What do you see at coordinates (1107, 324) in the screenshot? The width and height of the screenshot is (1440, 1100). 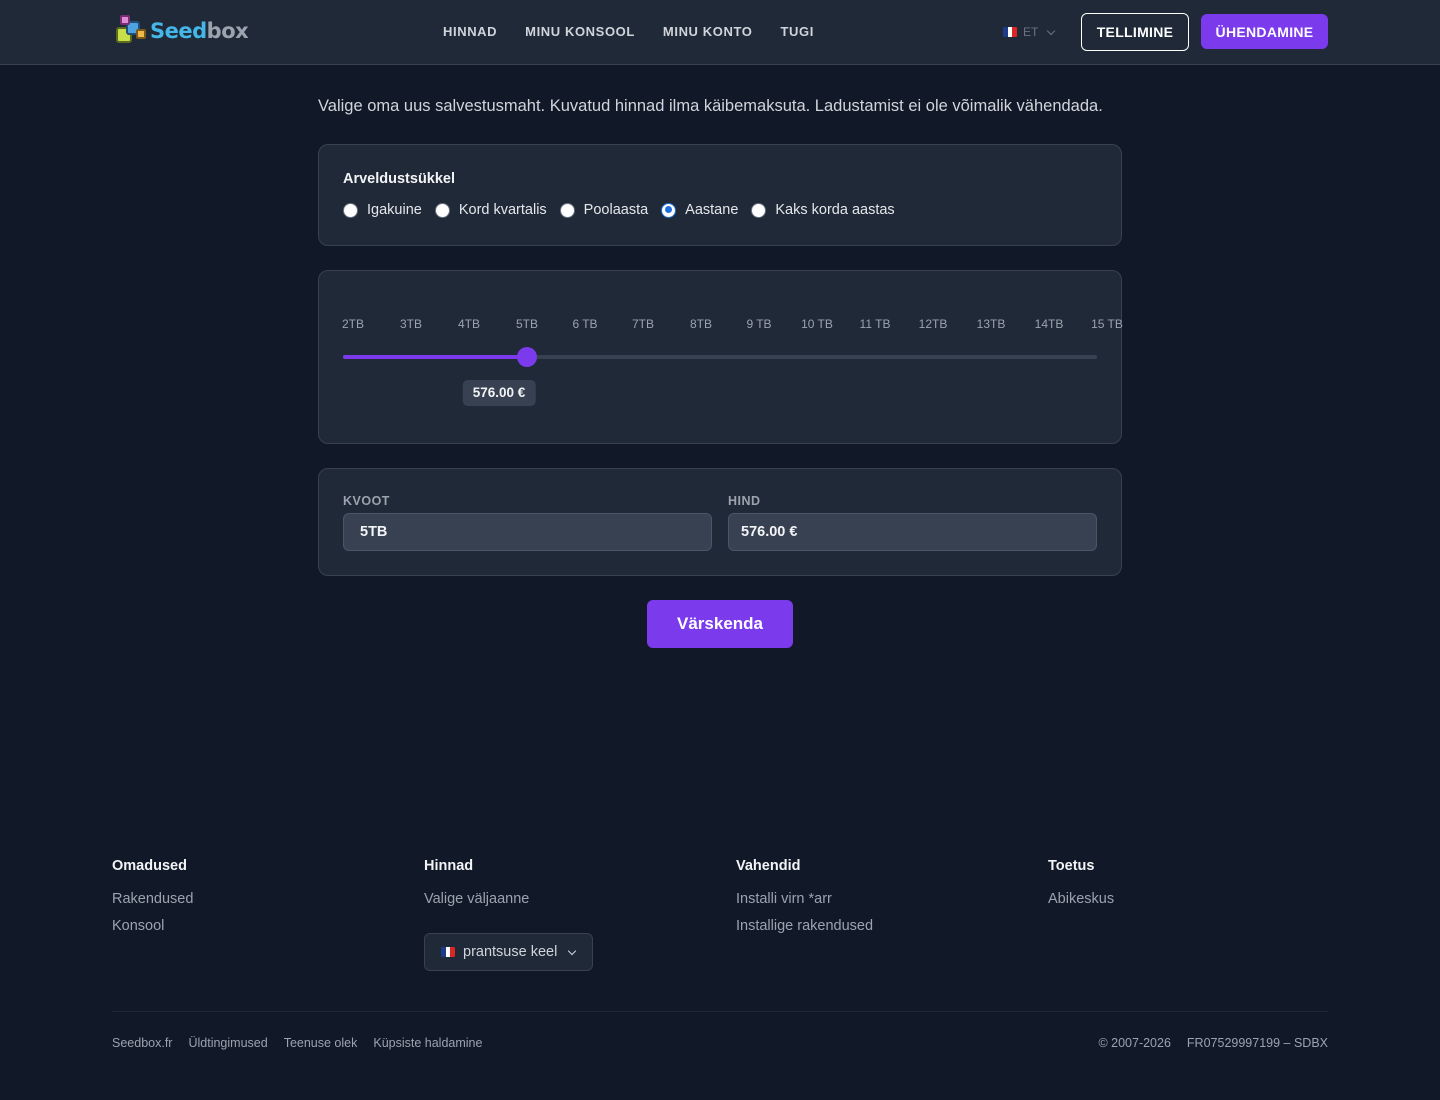 I see `slider-tick-label: 15 TB` at bounding box center [1107, 324].